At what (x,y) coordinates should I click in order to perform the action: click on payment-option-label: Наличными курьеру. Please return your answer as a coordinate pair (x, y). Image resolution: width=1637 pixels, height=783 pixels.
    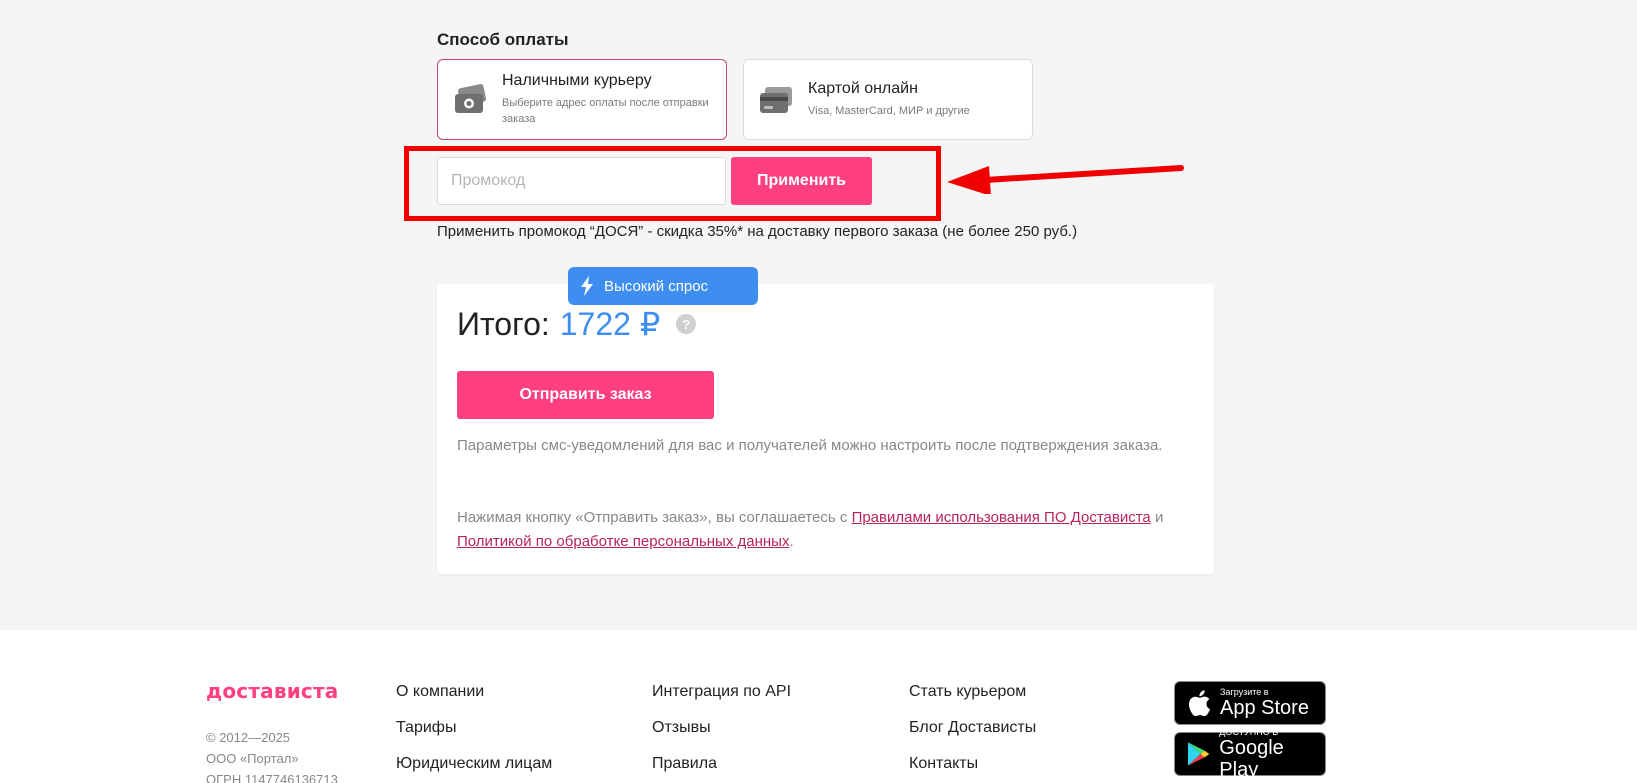
    Looking at the image, I should click on (577, 80).